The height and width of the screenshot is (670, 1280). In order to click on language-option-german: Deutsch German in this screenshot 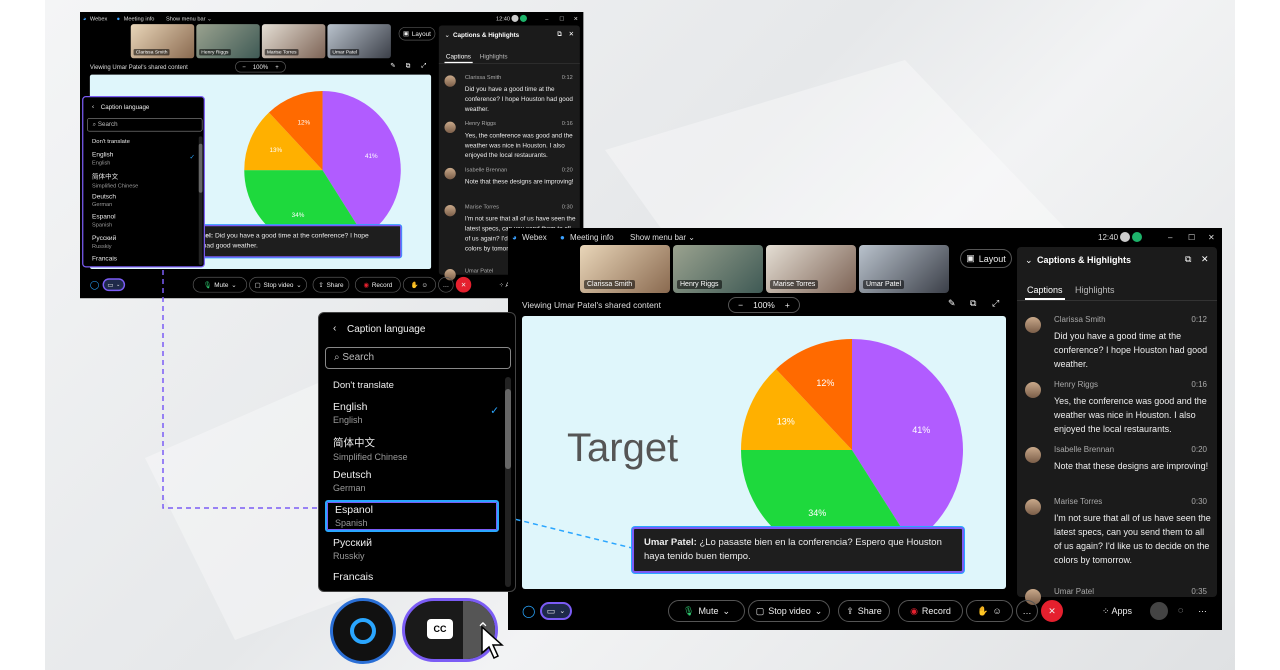, I will do `click(412, 483)`.